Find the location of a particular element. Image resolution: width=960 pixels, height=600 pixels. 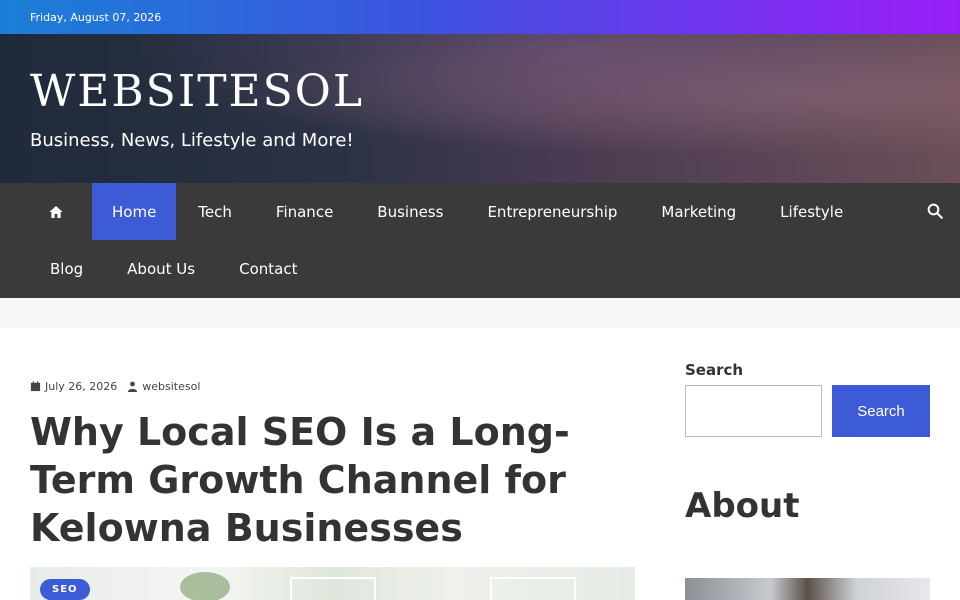

nav-item-contact: Contact is located at coordinates (268, 269).